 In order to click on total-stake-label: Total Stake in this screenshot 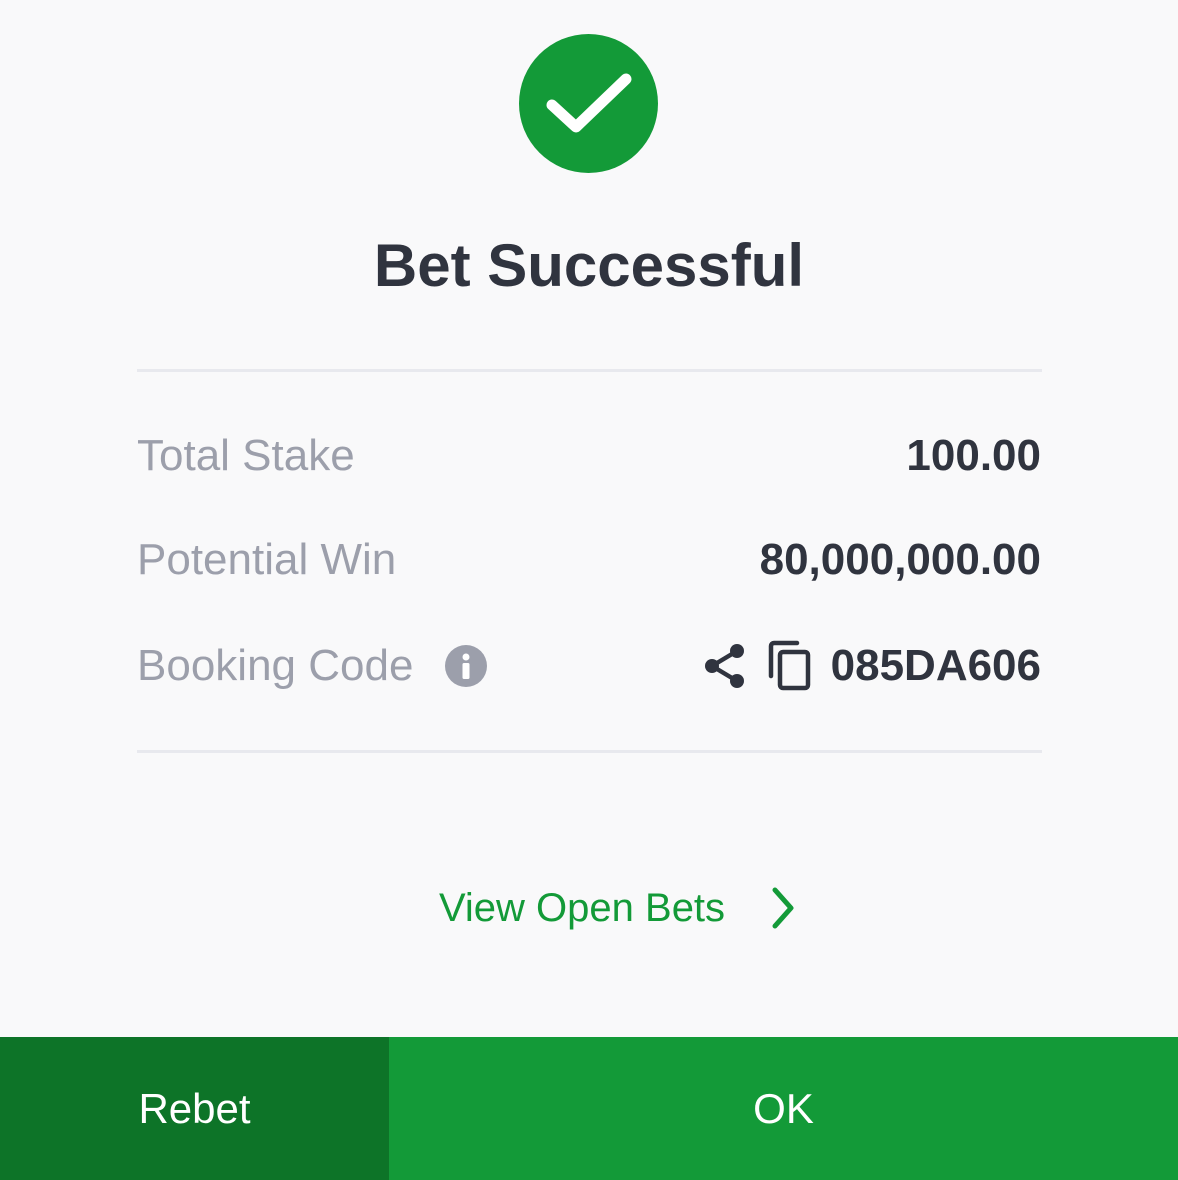, I will do `click(246, 455)`.